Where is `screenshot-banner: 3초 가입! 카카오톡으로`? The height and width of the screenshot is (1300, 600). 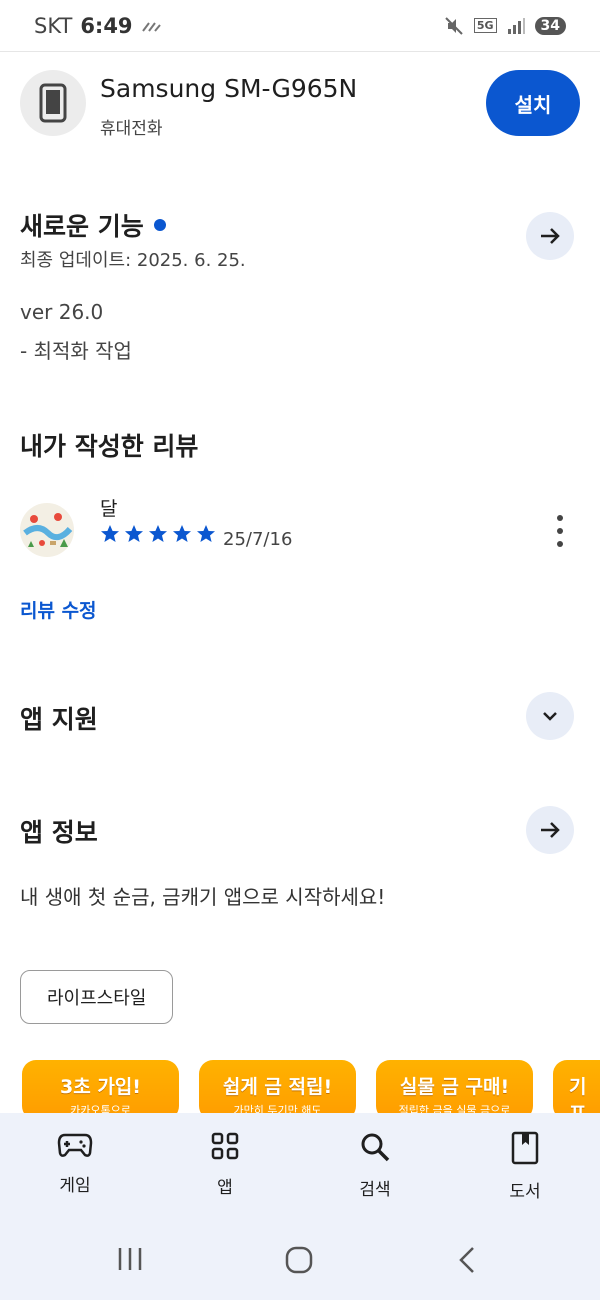 screenshot-banner: 3초 가입! 카카오톡으로 is located at coordinates (100, 1090).